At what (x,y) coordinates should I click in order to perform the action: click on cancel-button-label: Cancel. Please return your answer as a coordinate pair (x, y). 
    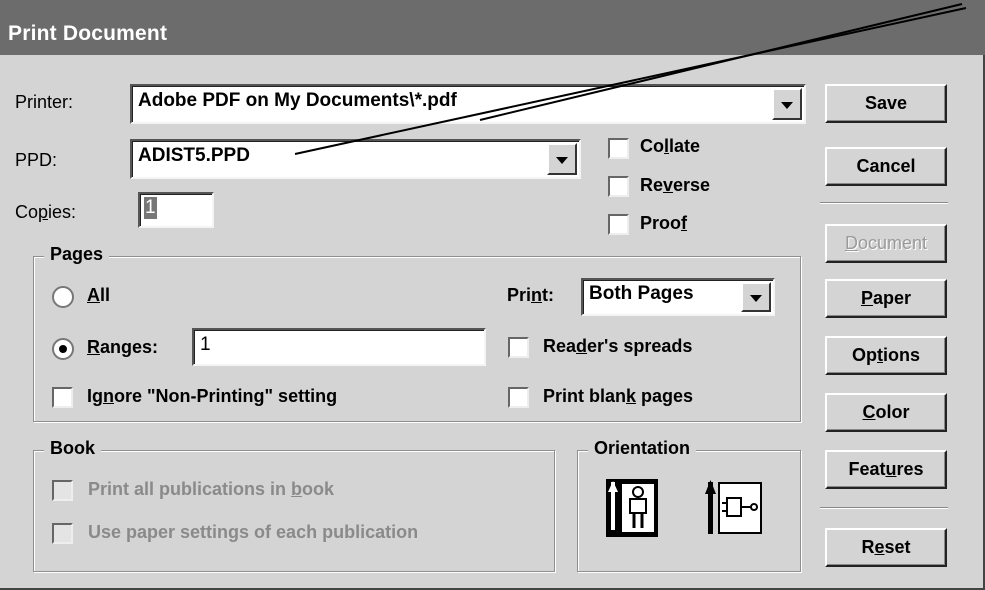
    Looking at the image, I should click on (886, 166).